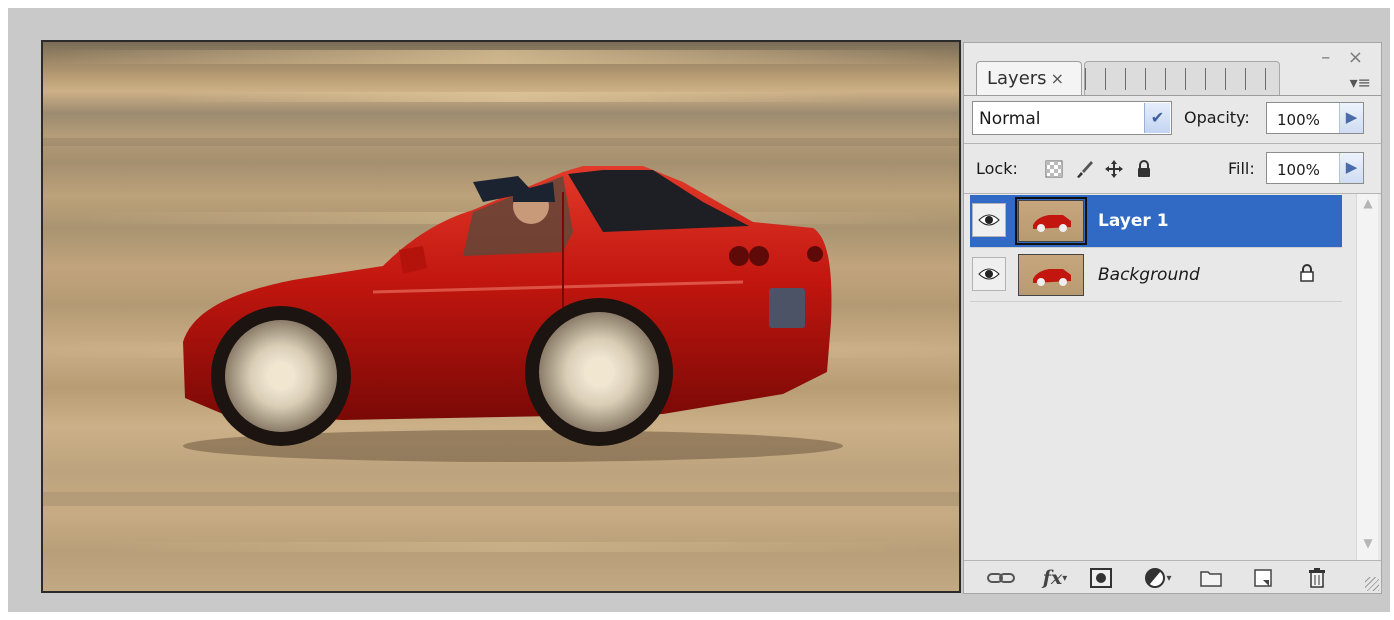  I want to click on opacity-field: 100% ▶, so click(1315, 118).